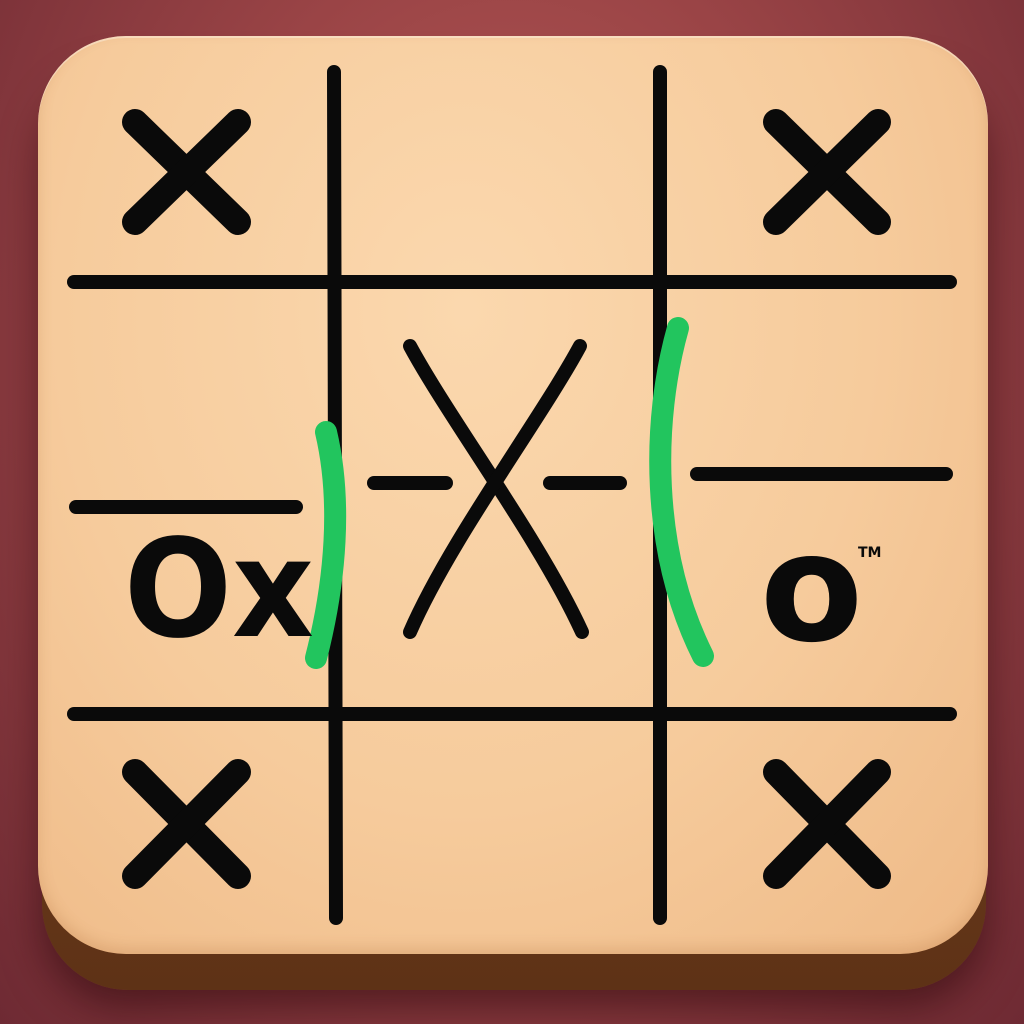  What do you see at coordinates (827, 172) in the screenshot?
I see `cell-0-2-x-mark` at bounding box center [827, 172].